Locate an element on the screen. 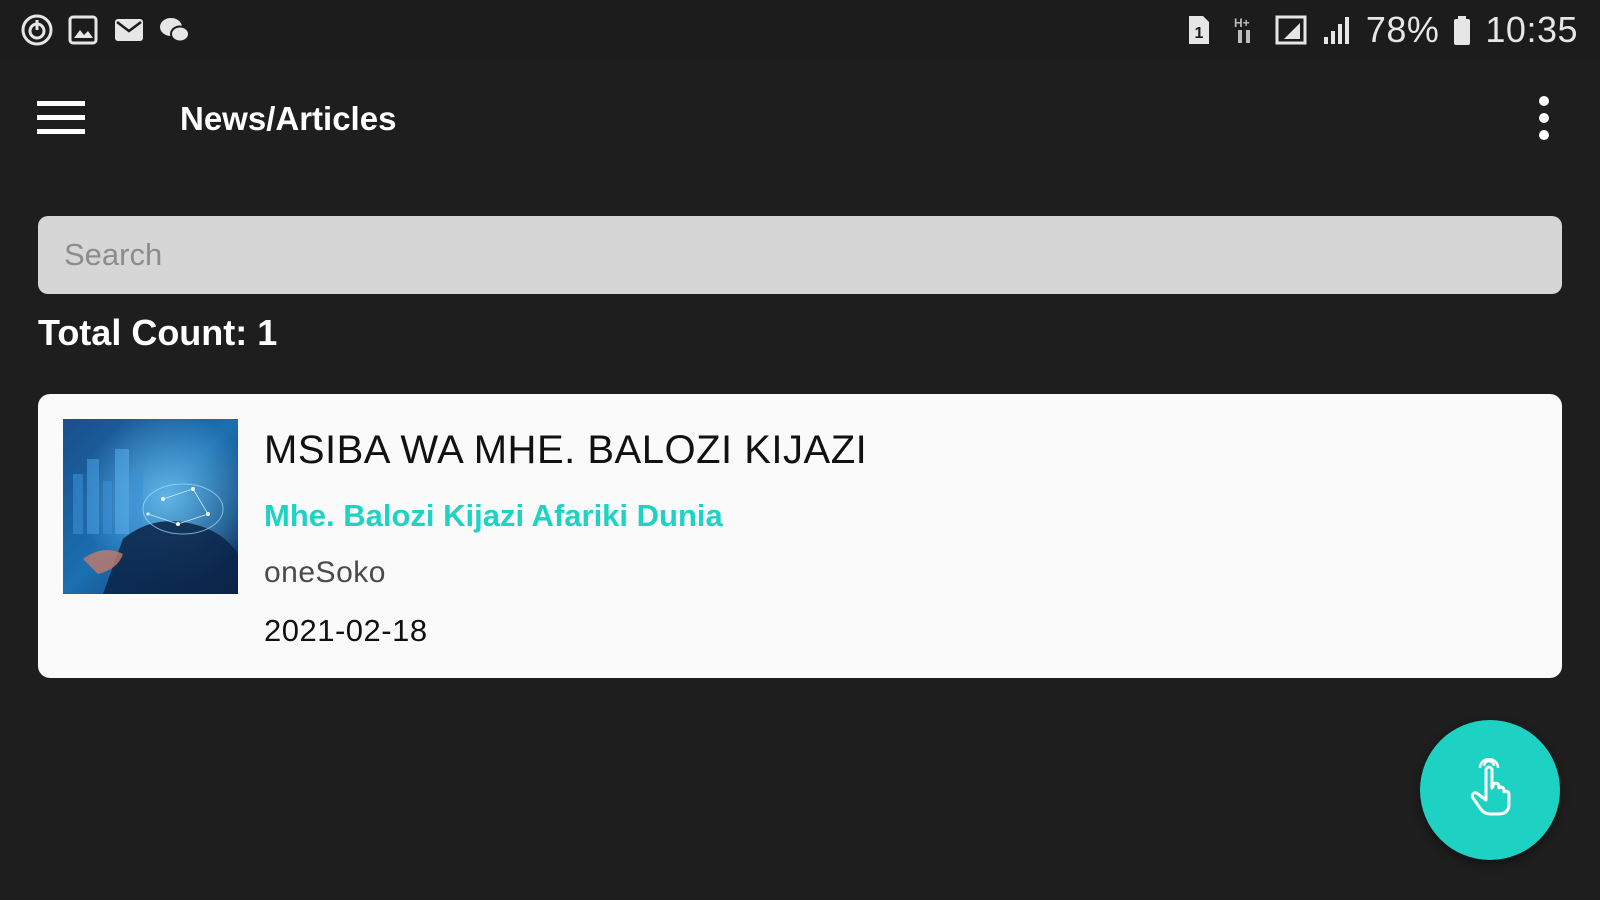 This screenshot has height=900, width=1600. battery-icon is located at coordinates (1462, 30).